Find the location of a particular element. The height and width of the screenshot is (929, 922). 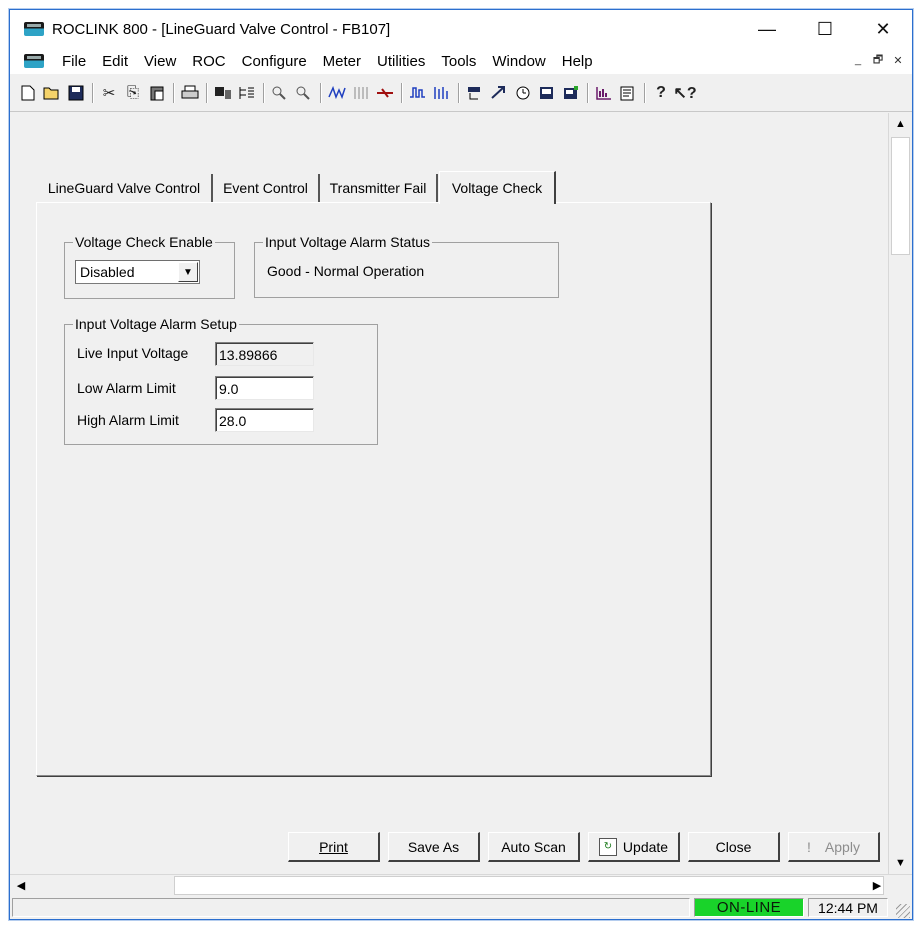

auto-scan-button-label: Auto Scan is located at coordinates (533, 846).